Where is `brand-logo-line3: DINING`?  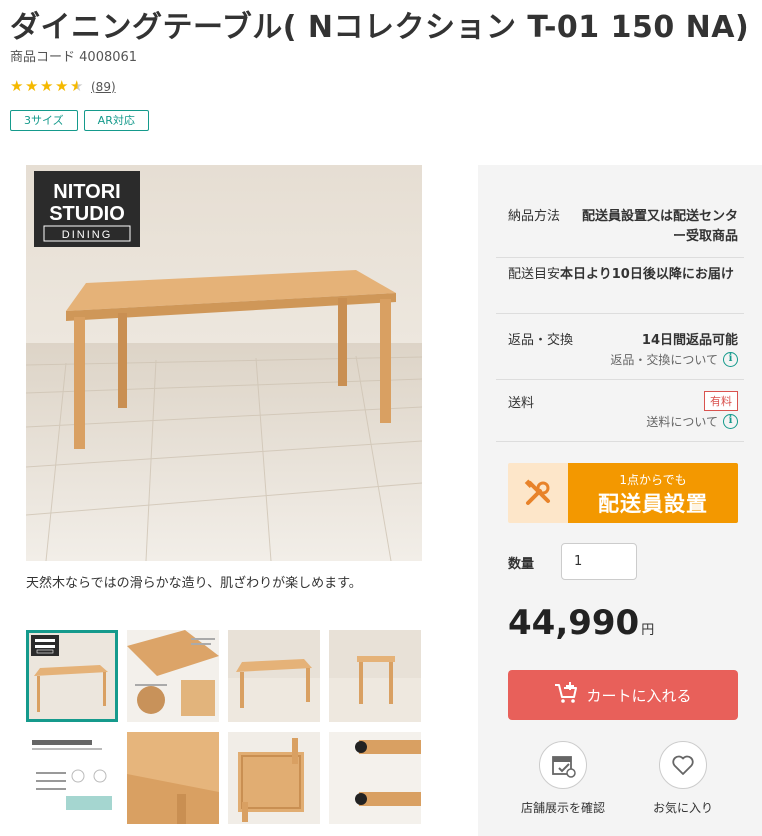 brand-logo-line3: DINING is located at coordinates (87, 235).